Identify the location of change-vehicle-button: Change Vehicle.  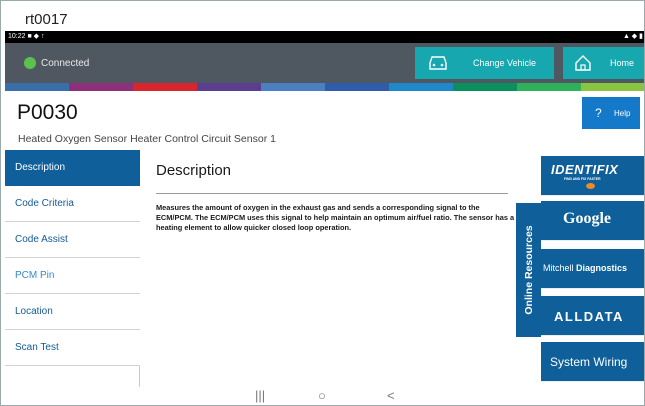
(484, 63).